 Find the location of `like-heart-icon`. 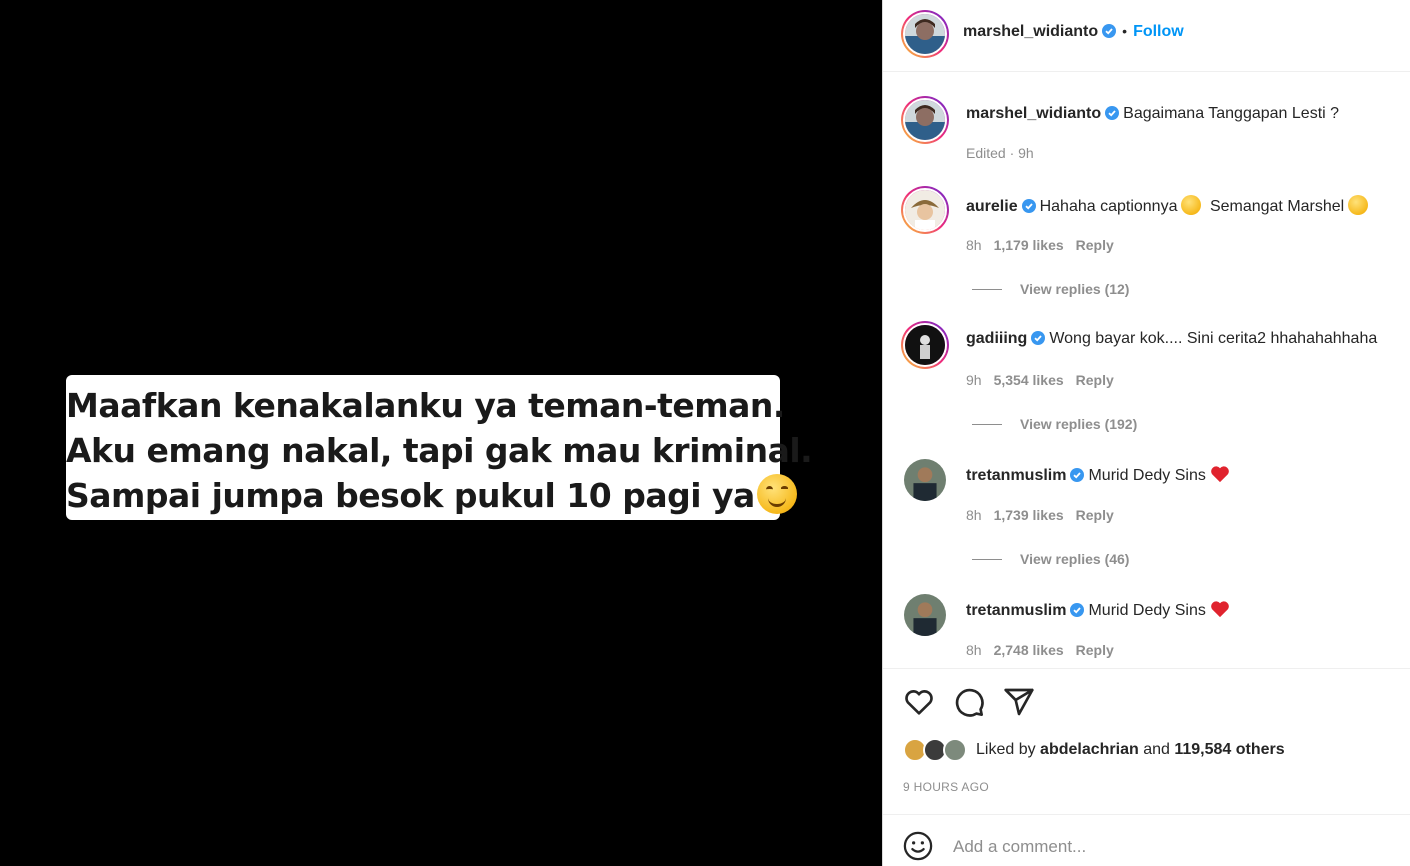

like-heart-icon is located at coordinates (919, 702).